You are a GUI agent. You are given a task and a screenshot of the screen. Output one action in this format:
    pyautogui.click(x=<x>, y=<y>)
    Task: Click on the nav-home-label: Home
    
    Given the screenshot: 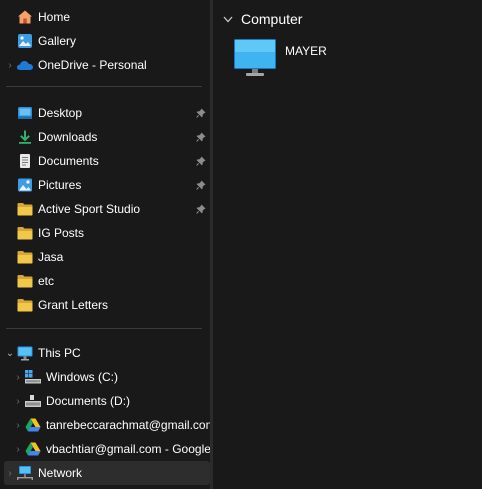 What is the action you would take?
    pyautogui.click(x=54, y=17)
    